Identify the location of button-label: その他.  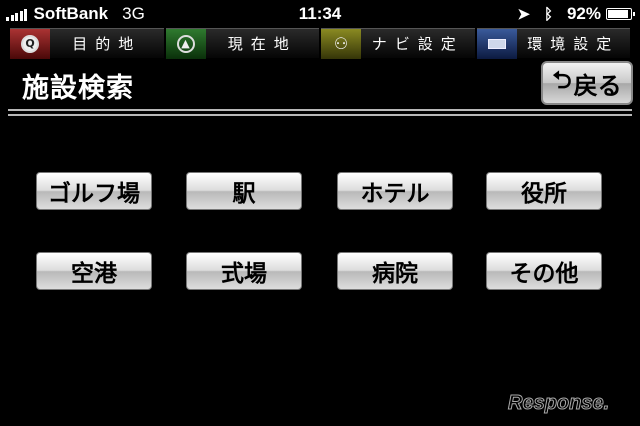
(544, 274).